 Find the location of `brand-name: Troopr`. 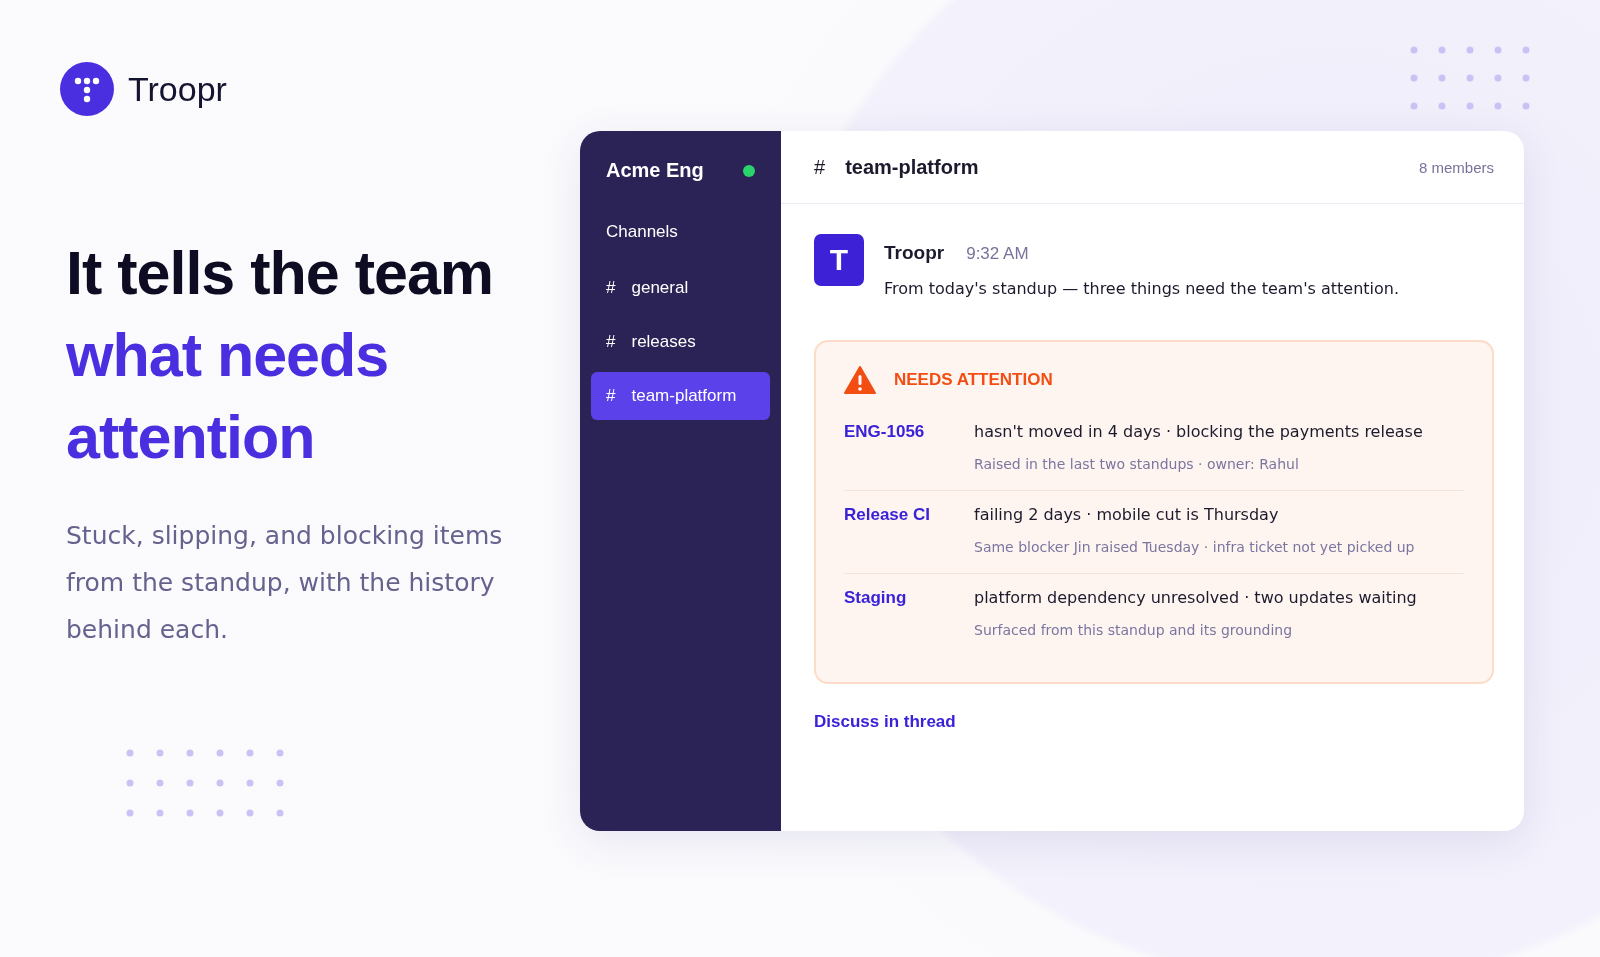

brand-name: Troopr is located at coordinates (177, 89).